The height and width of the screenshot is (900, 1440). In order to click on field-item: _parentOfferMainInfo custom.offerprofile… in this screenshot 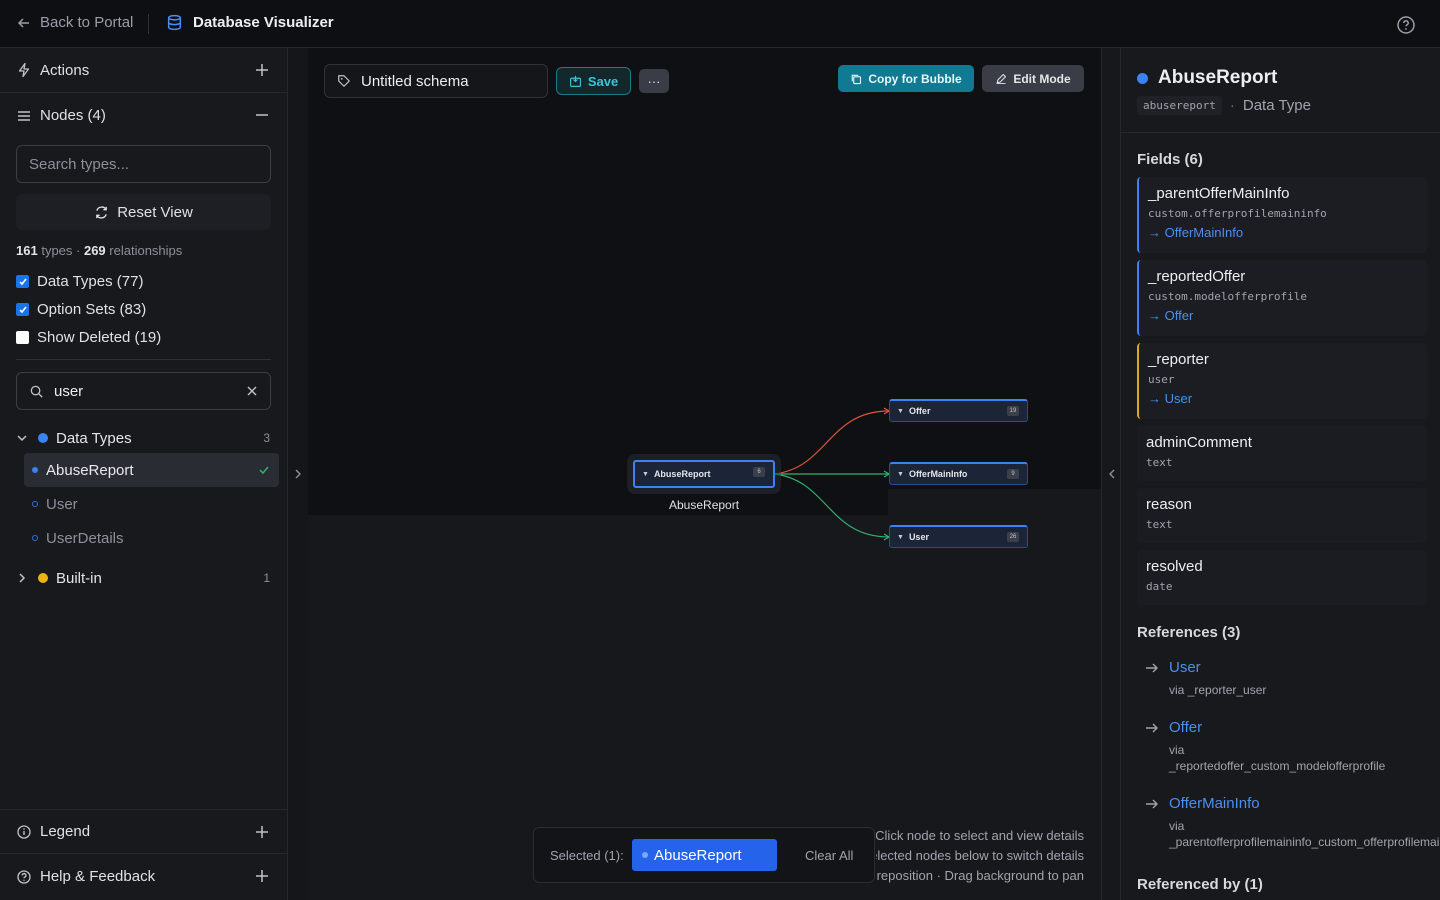, I will do `click(1282, 215)`.